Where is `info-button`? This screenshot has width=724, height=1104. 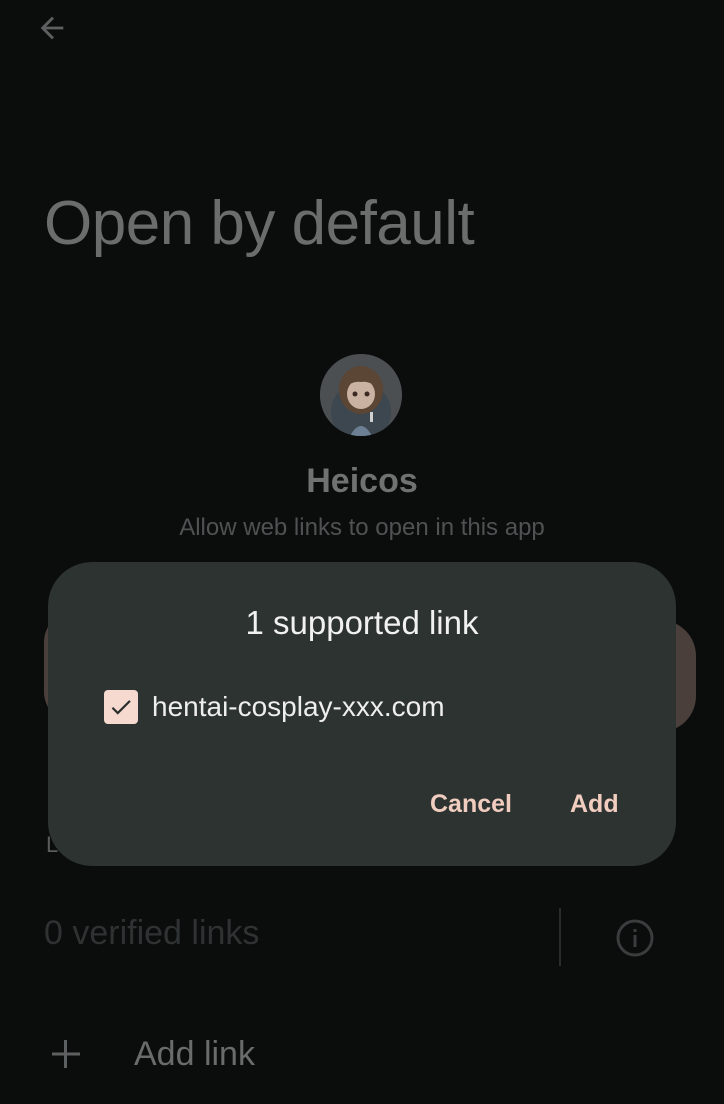
info-button is located at coordinates (635, 938).